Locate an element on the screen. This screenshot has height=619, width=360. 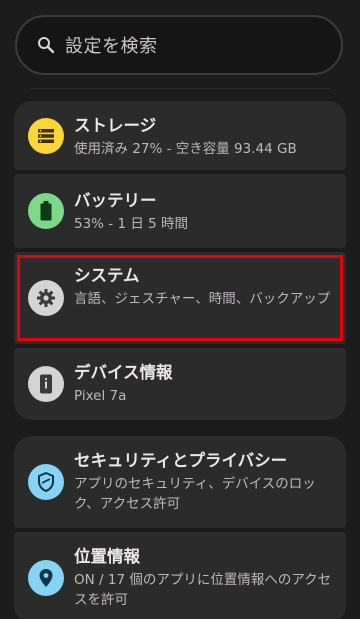
item-title: ストレージ is located at coordinates (115, 125).